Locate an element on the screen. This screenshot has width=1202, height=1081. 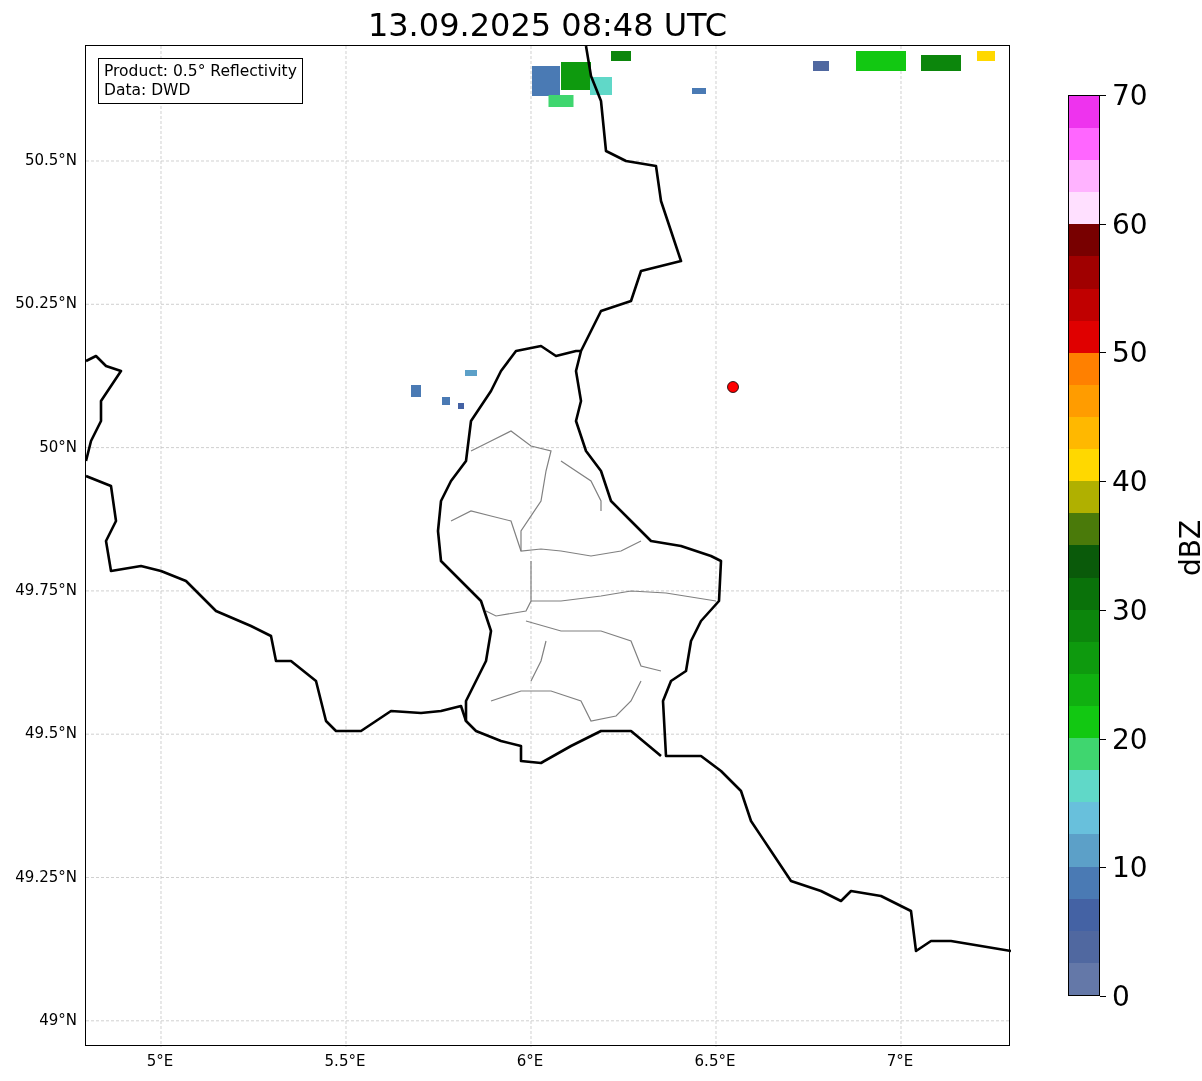
colorbar-tick-label: 30 is located at coordinates (1130, 610).